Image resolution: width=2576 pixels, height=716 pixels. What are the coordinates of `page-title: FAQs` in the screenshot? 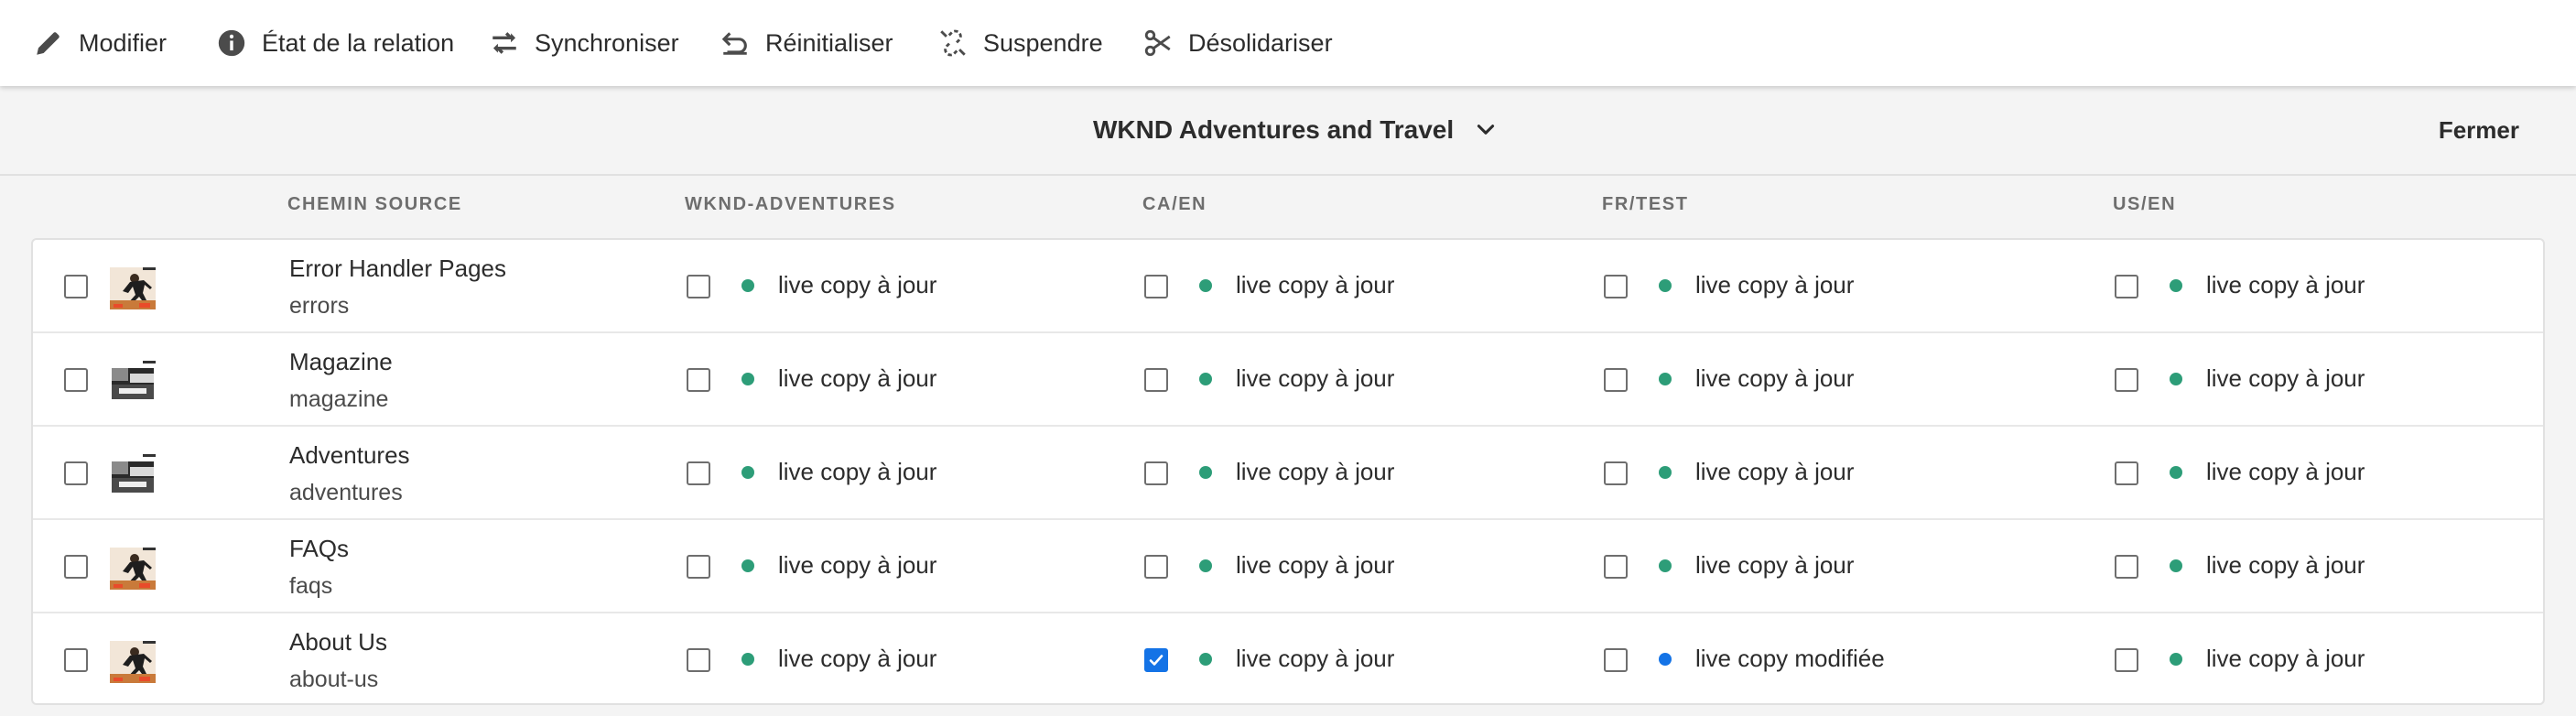 It's located at (319, 548).